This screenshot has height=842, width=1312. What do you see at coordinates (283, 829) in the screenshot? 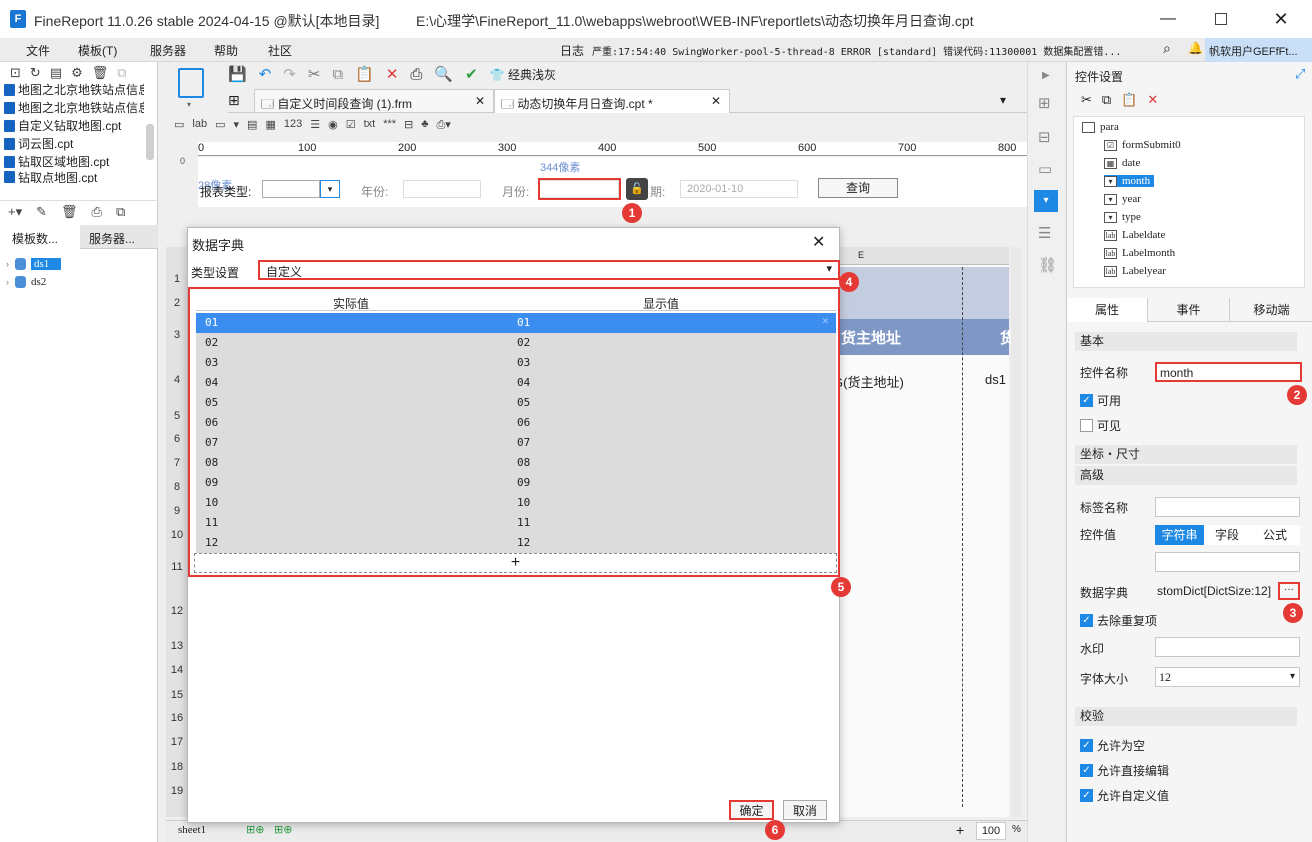
I see `add-poly-sheet-icon: ⊞⊕` at bounding box center [283, 829].